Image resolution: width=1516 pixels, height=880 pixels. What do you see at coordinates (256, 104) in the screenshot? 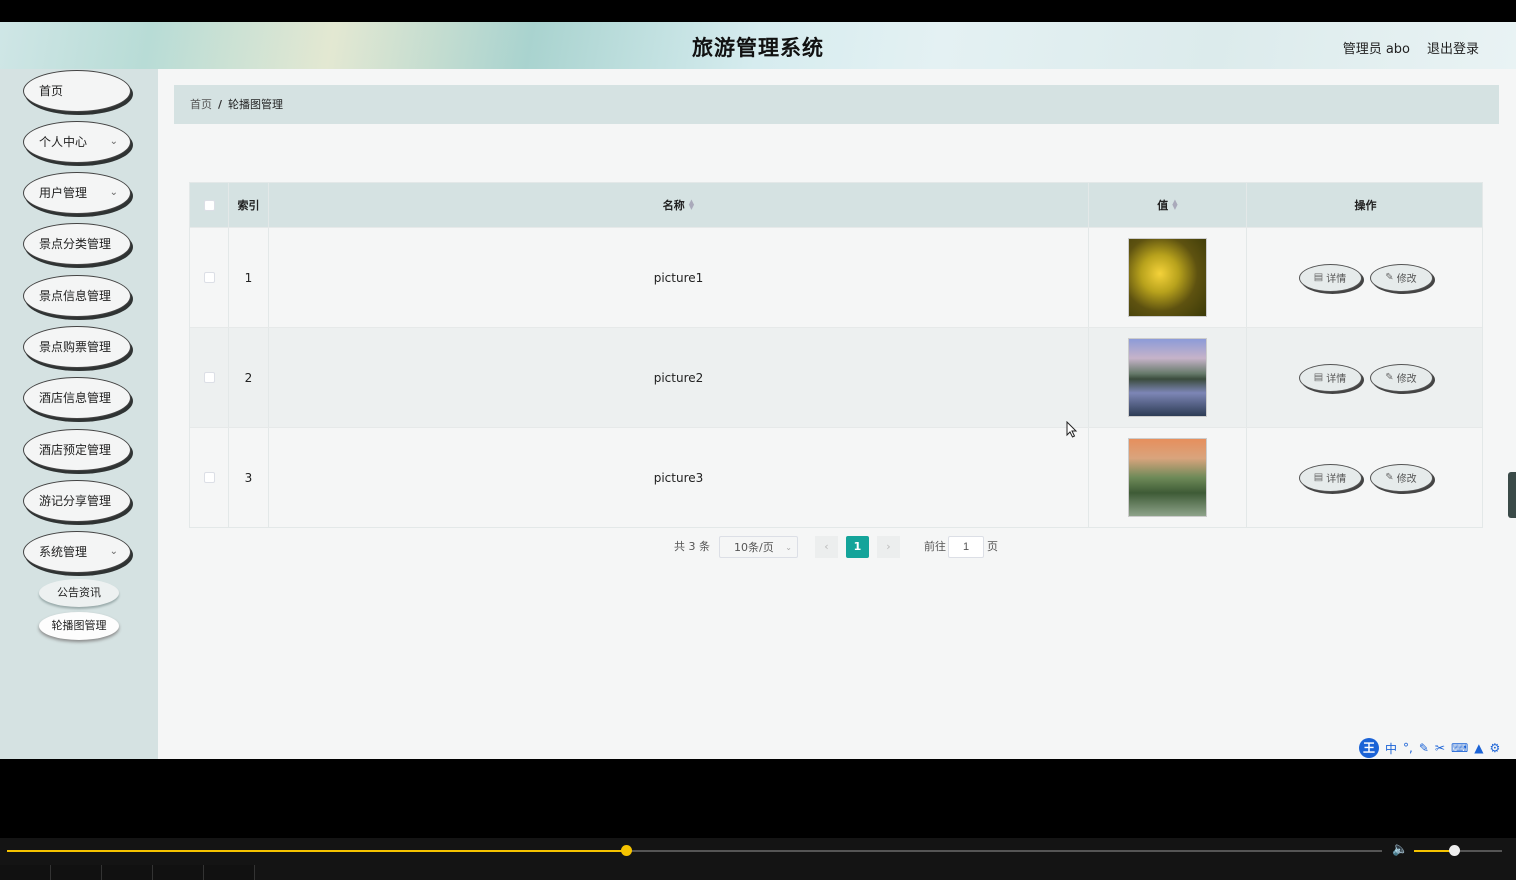
I see `breadcrumb-current: 轮播图管理` at bounding box center [256, 104].